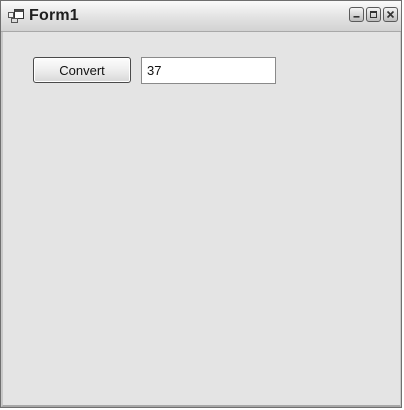  I want to click on window-title: Form1, so click(54, 15).